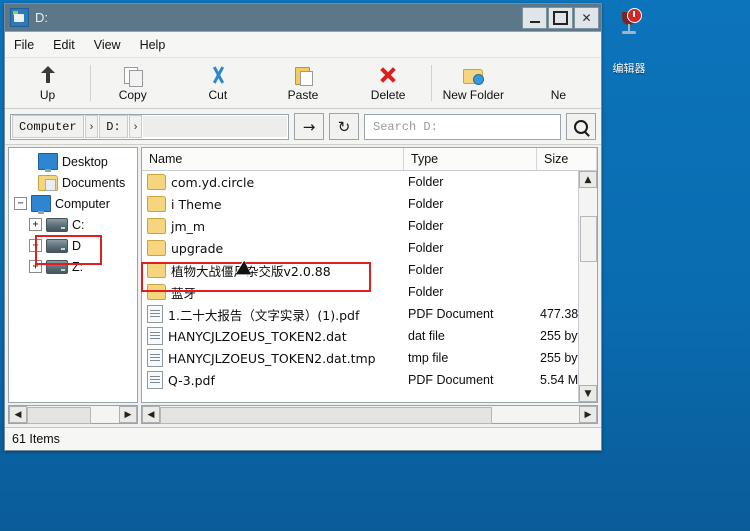 Image resolution: width=750 pixels, height=531 pixels. I want to click on delete-button-label: Delete, so click(388, 95).